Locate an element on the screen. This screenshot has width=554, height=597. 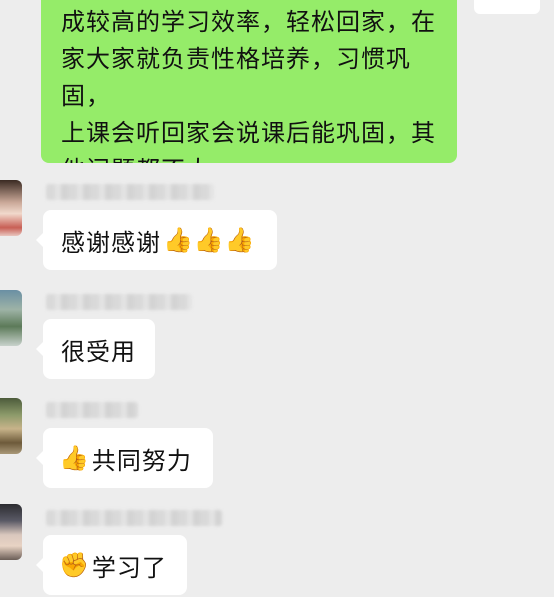
thumbs-up-icon: 👍👍👍 is located at coordinates (209, 240).